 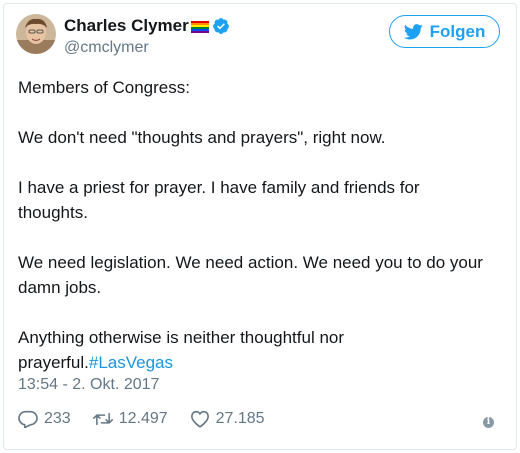 What do you see at coordinates (143, 418) in the screenshot?
I see `retweet-count: 12.497` at bounding box center [143, 418].